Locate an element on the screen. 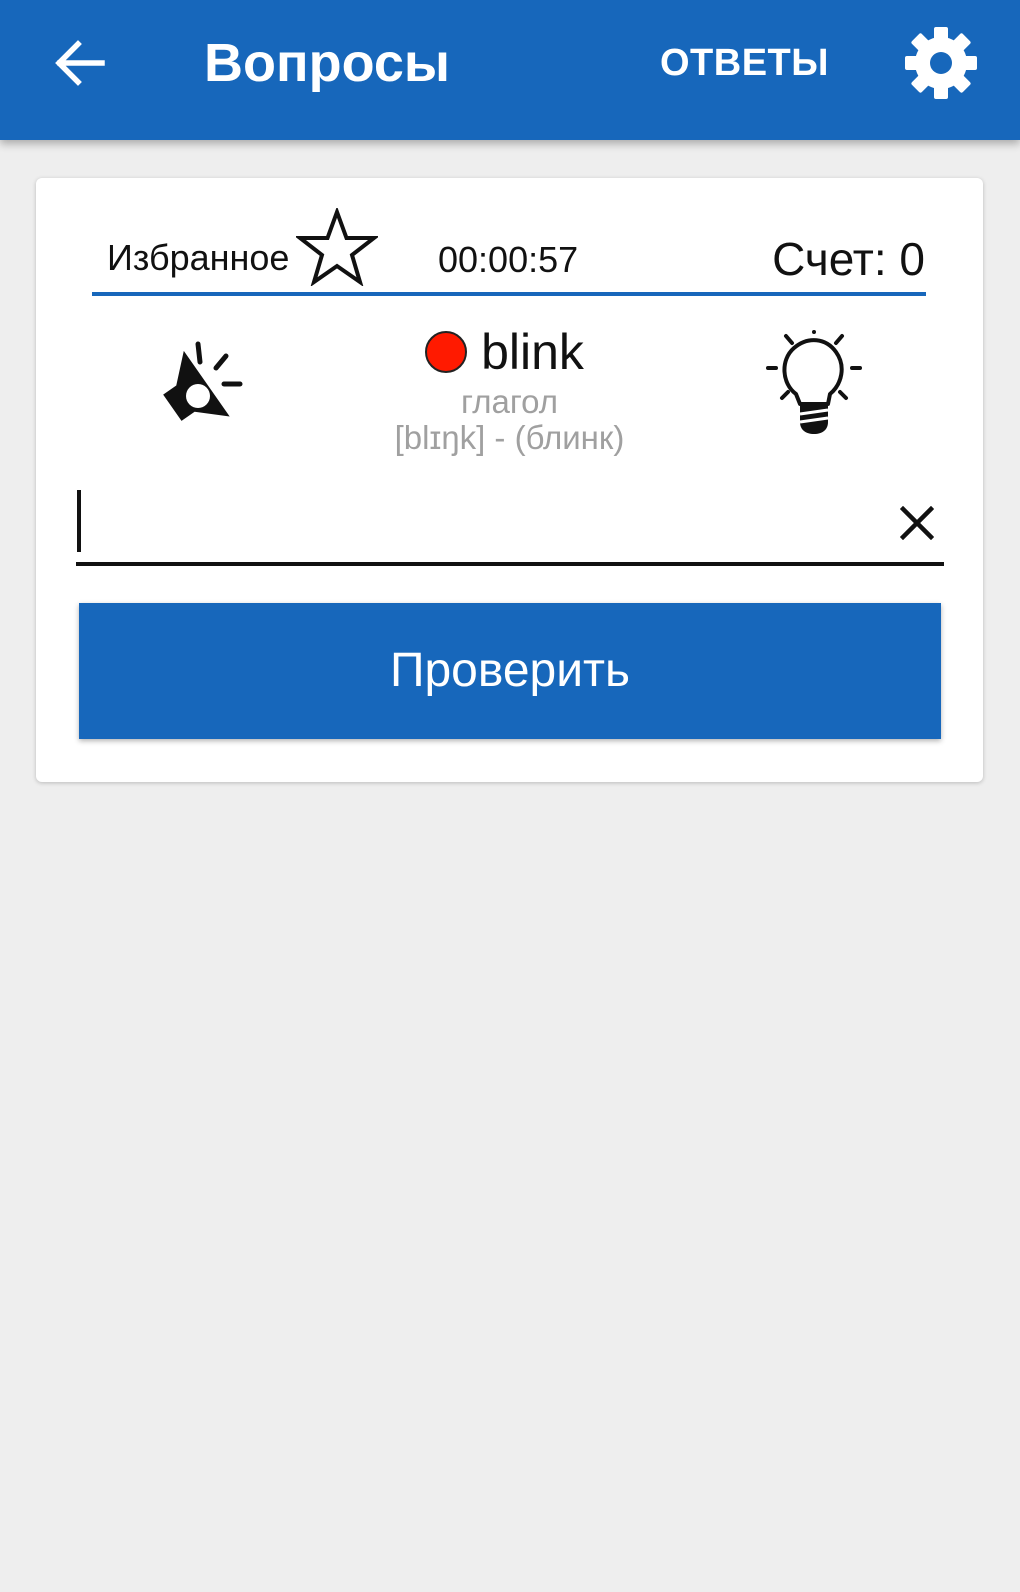 Image resolution: width=1020 pixels, height=1592 pixels. close-icon is located at coordinates (917, 523).